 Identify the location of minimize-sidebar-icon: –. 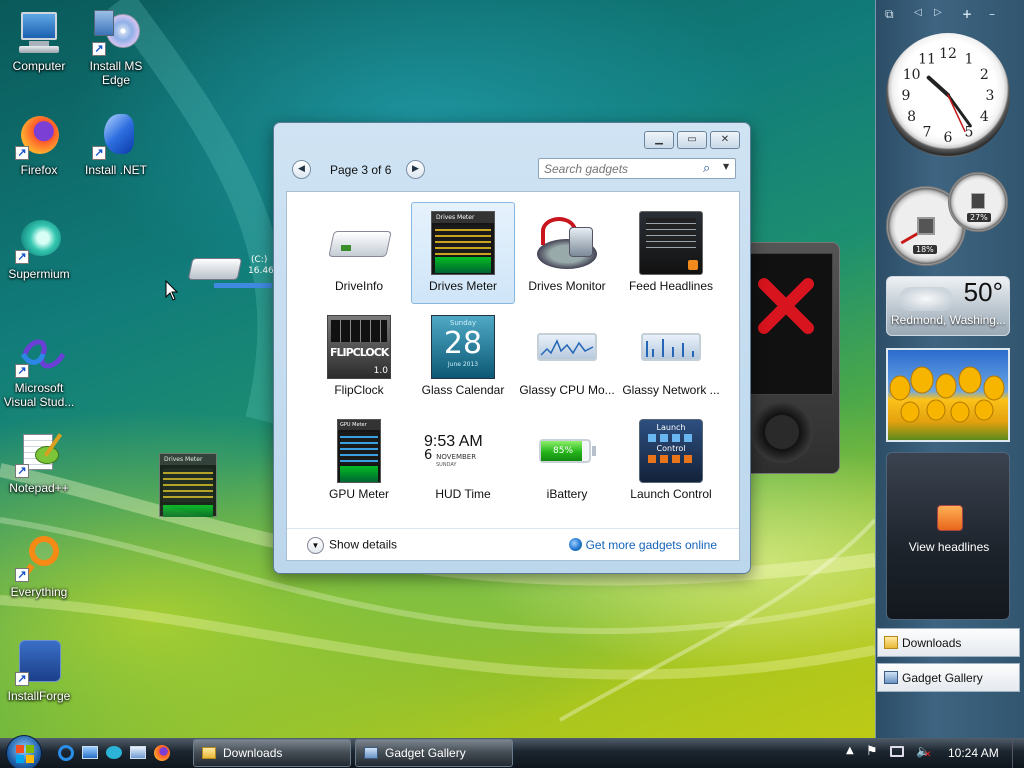
(992, 14).